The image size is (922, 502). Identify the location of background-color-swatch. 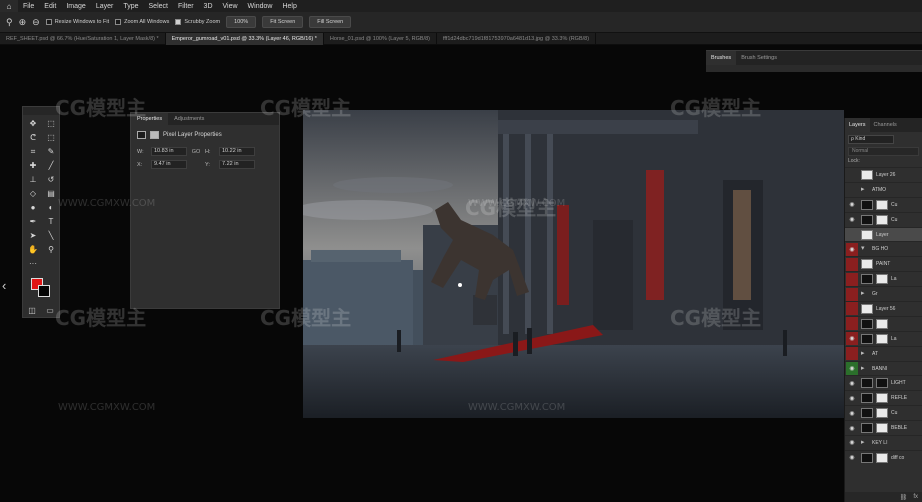
(44, 291).